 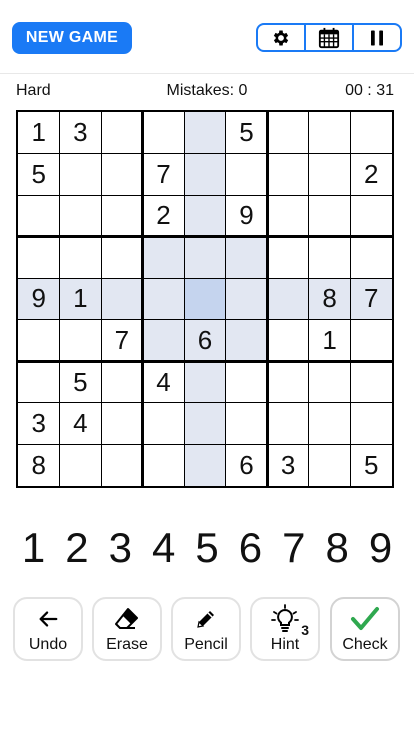 I want to click on pause-button, so click(x=377, y=37).